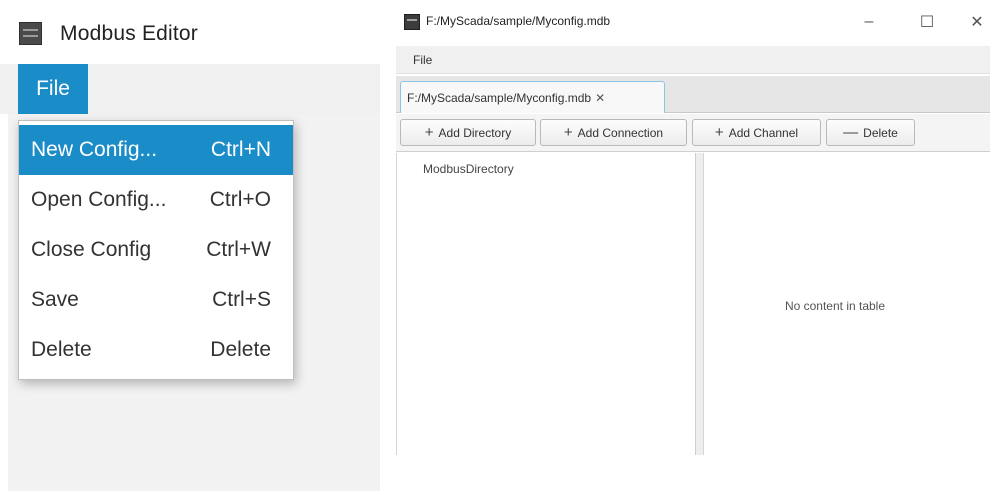 The width and height of the screenshot is (990, 491). What do you see at coordinates (156, 300) in the screenshot?
I see `menu-item-save: Save Ctrl+S` at bounding box center [156, 300].